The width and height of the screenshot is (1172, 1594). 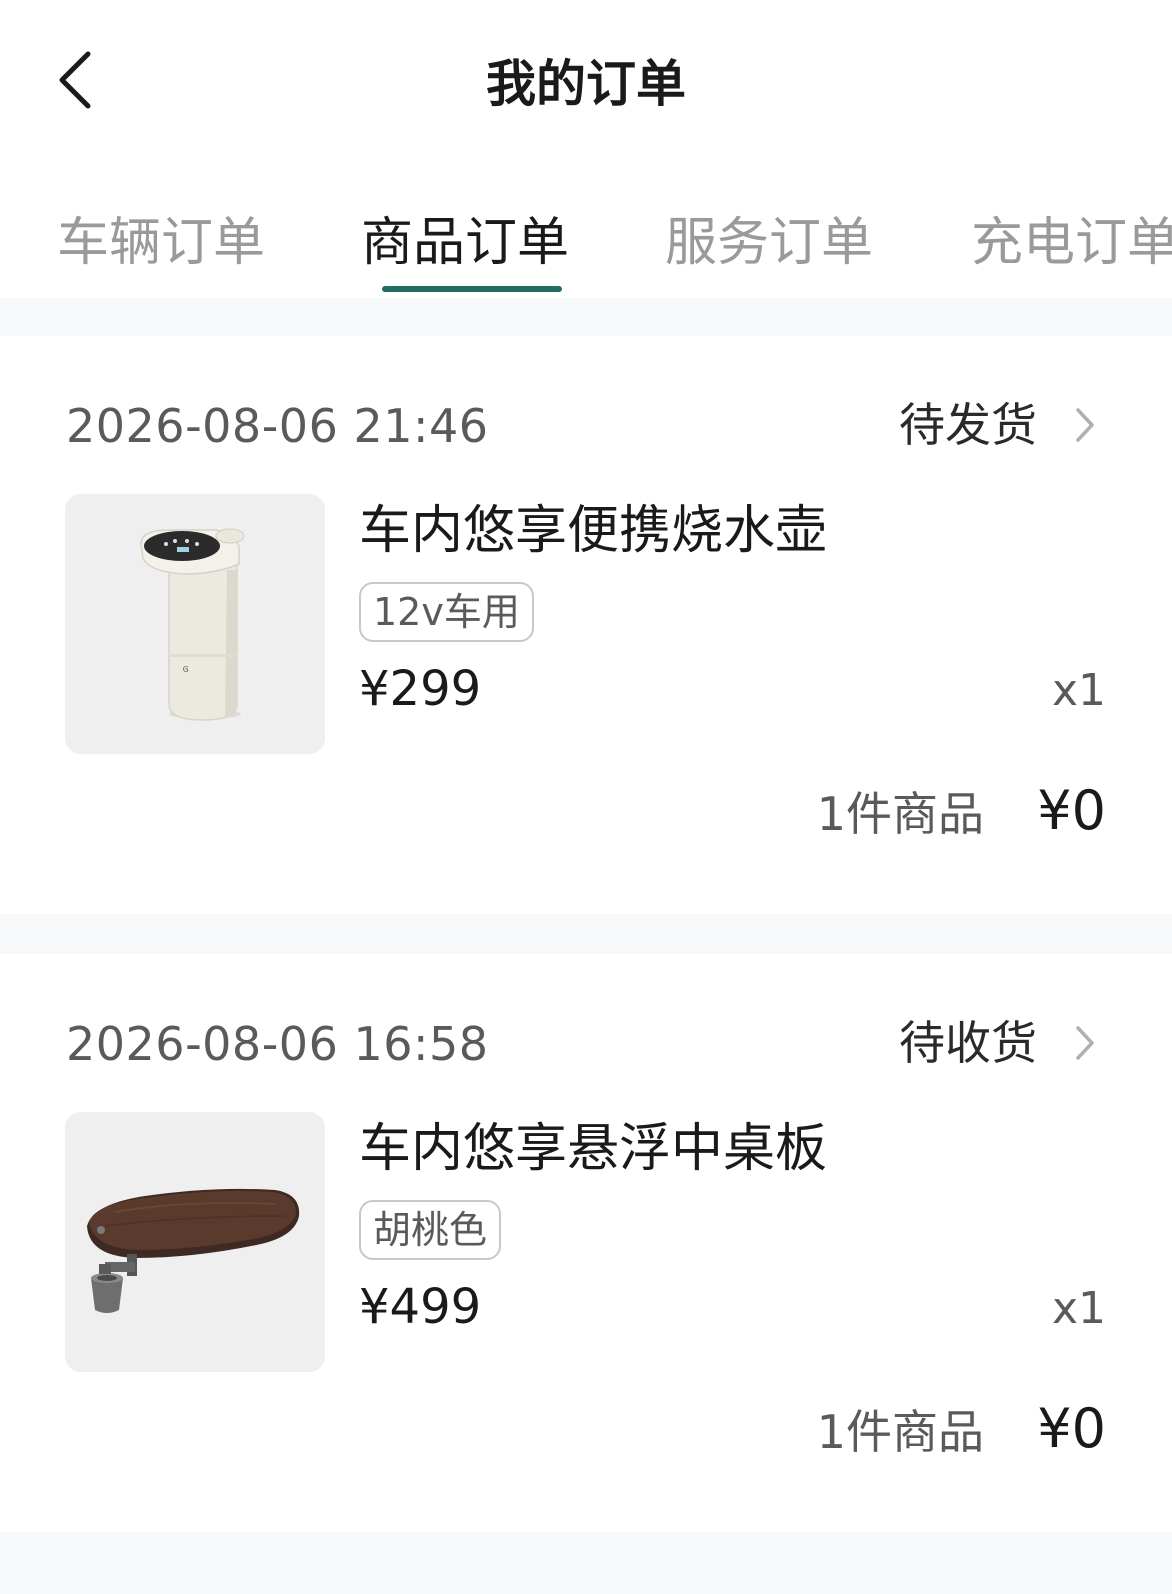 I want to click on product-name: 车内悠享便携烧水壶, so click(x=593, y=531).